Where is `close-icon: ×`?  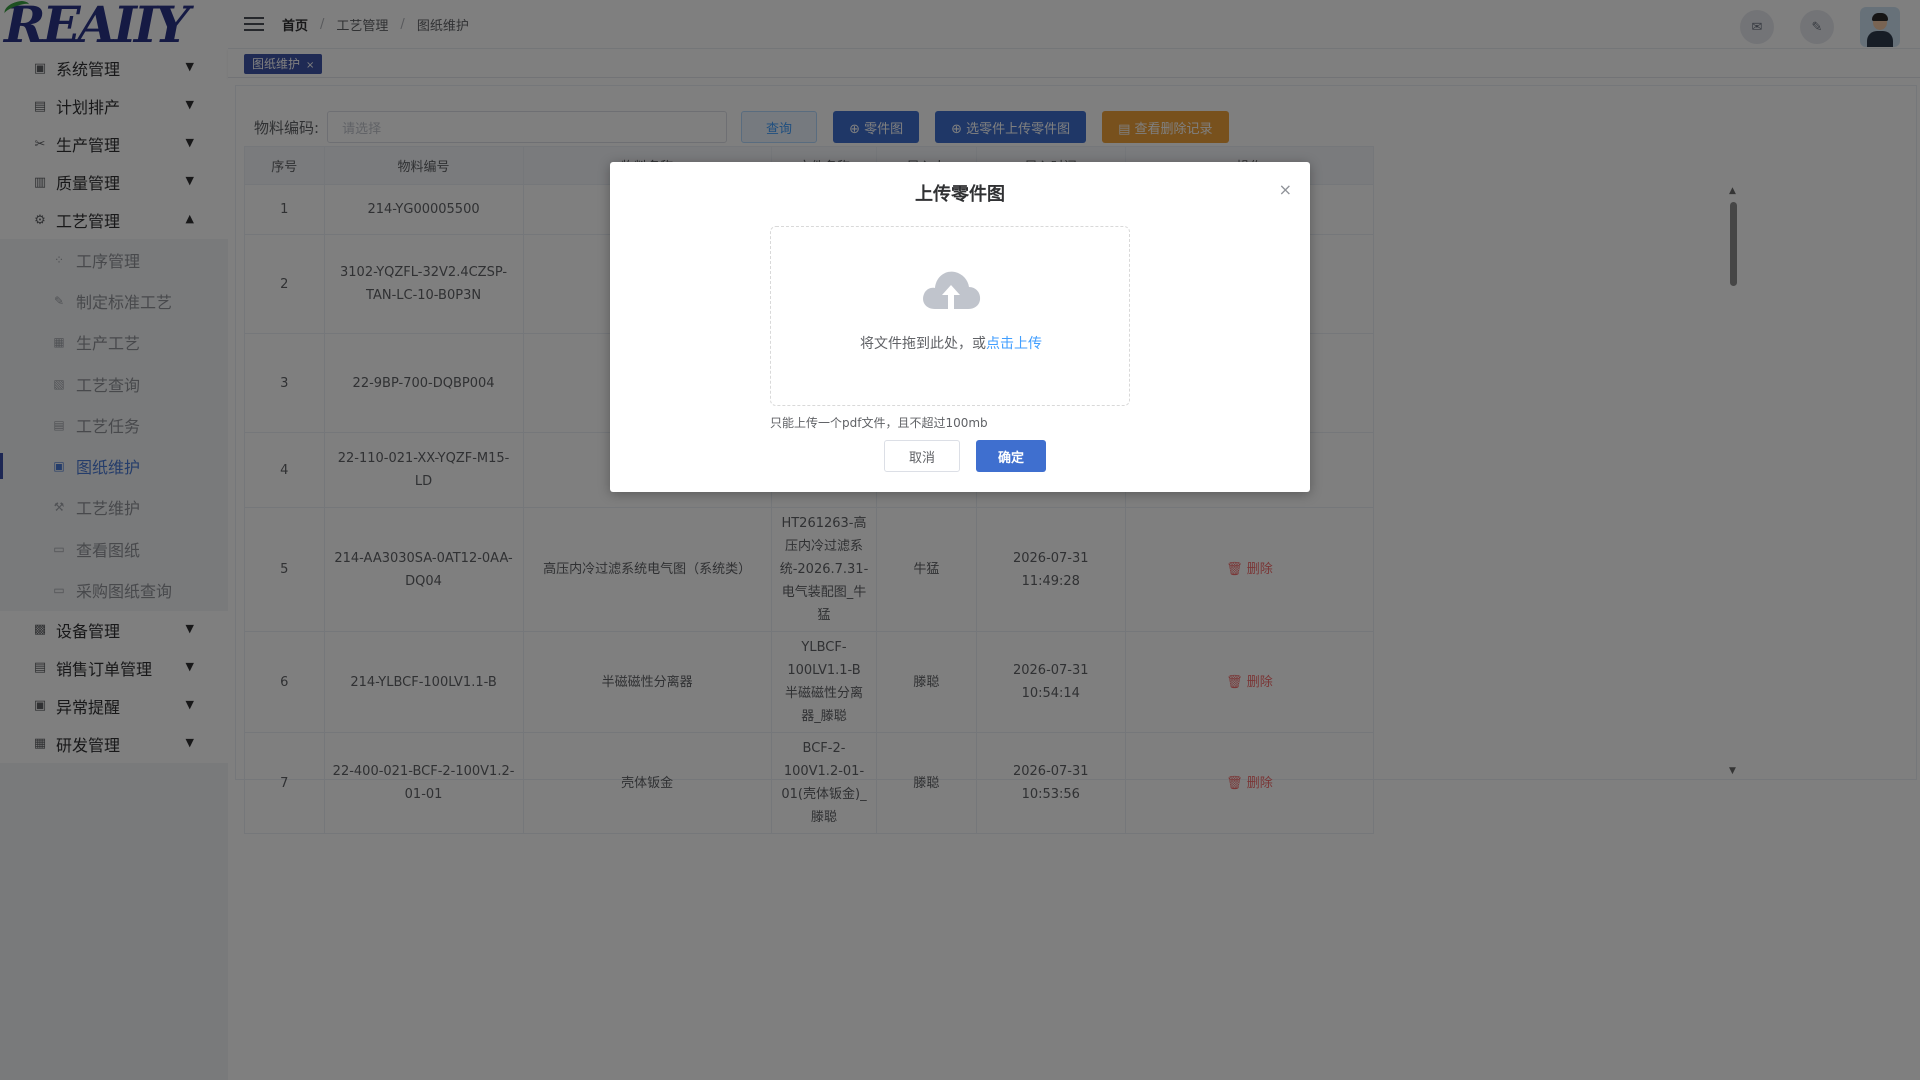
close-icon: × is located at coordinates (1285, 189).